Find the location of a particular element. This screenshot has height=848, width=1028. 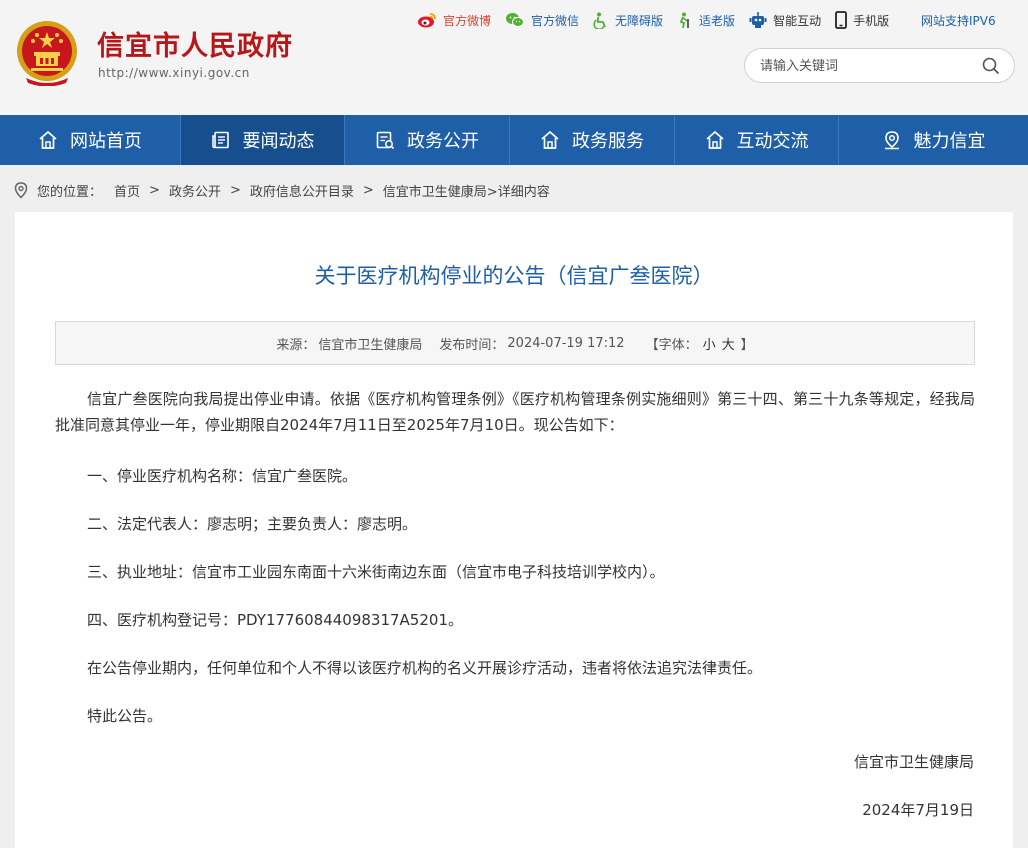

mobile-label: 手机版 is located at coordinates (871, 20).